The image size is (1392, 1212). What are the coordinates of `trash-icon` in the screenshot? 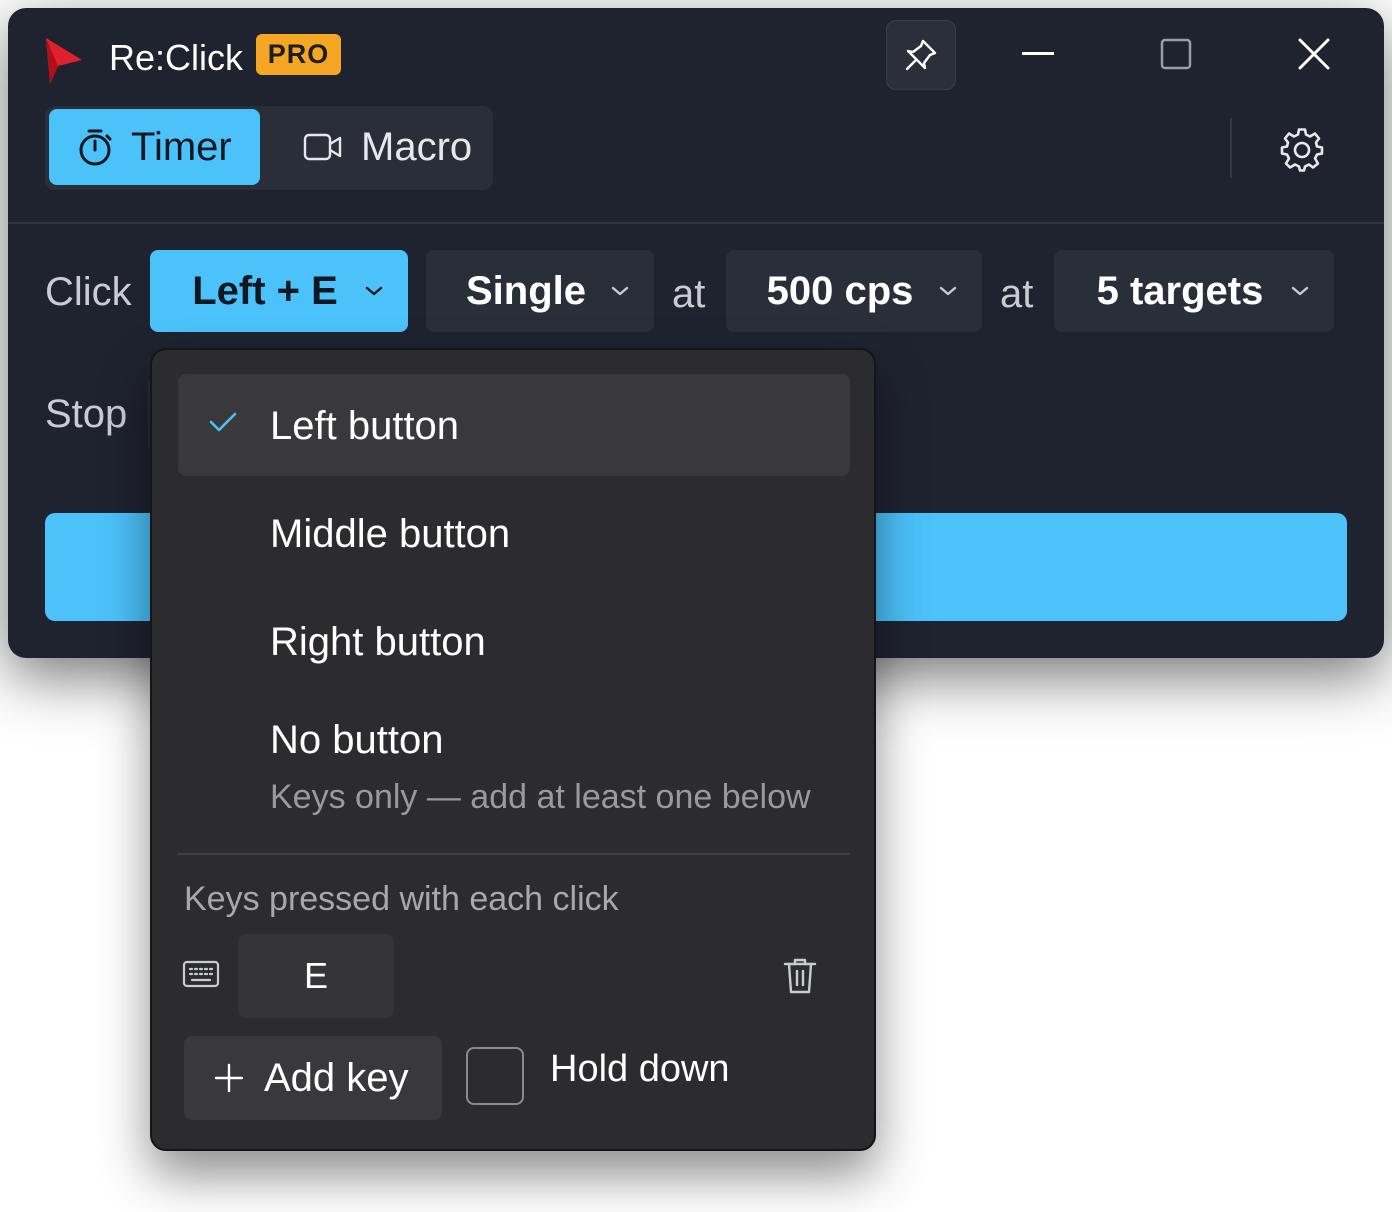 It's located at (800, 976).